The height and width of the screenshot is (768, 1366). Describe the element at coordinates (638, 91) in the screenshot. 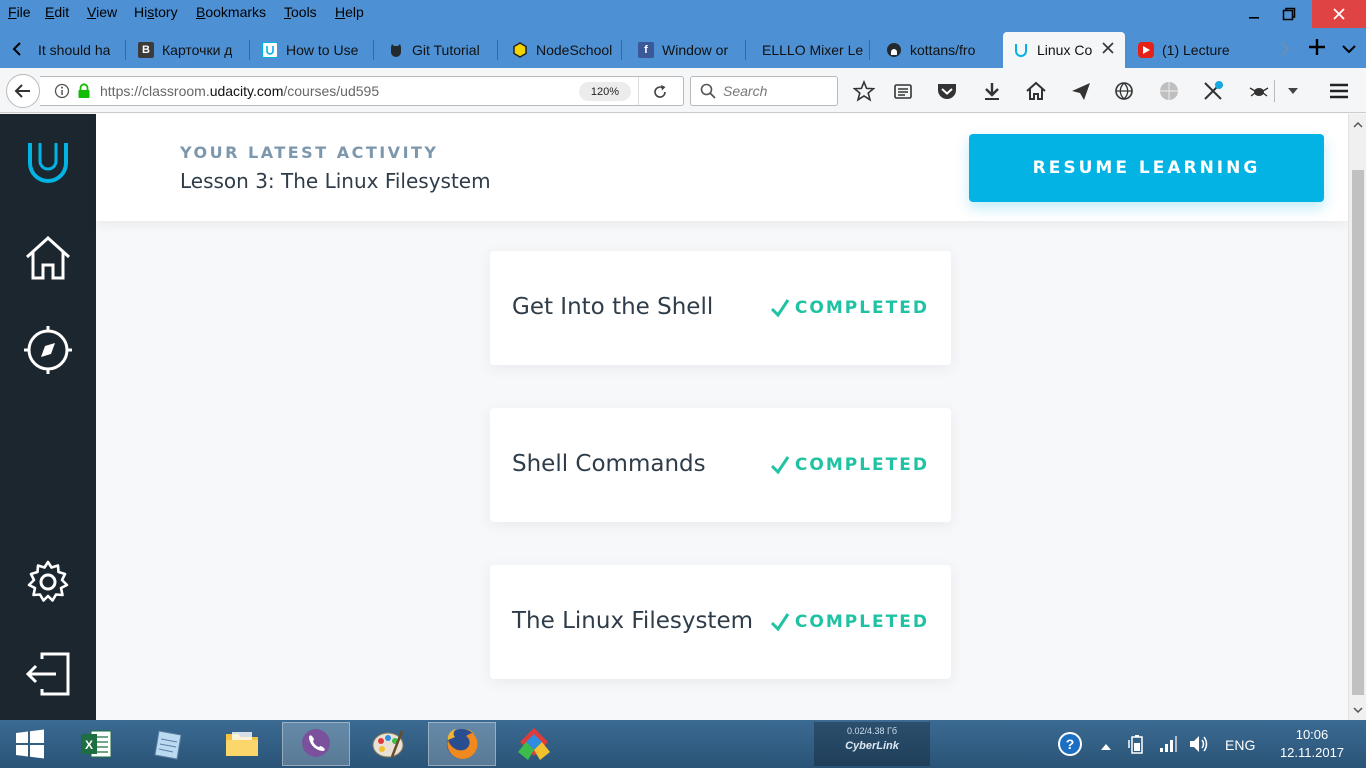

I see `url-divider` at that location.